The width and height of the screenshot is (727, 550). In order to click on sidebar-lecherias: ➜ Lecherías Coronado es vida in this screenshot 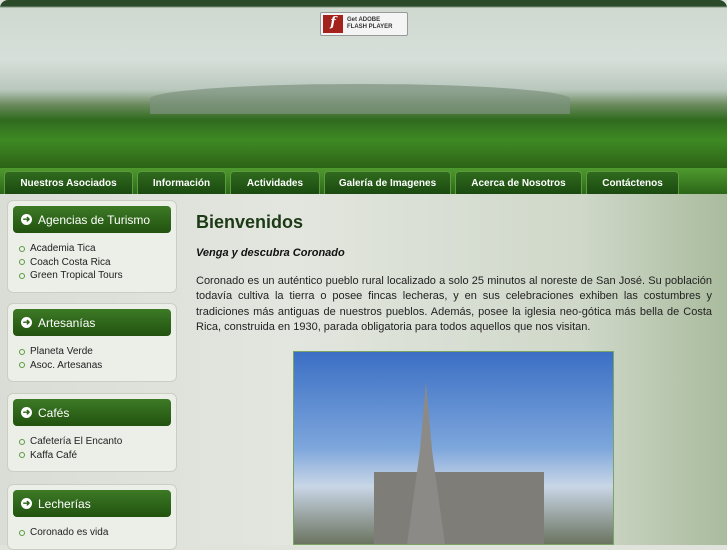, I will do `click(92, 517)`.